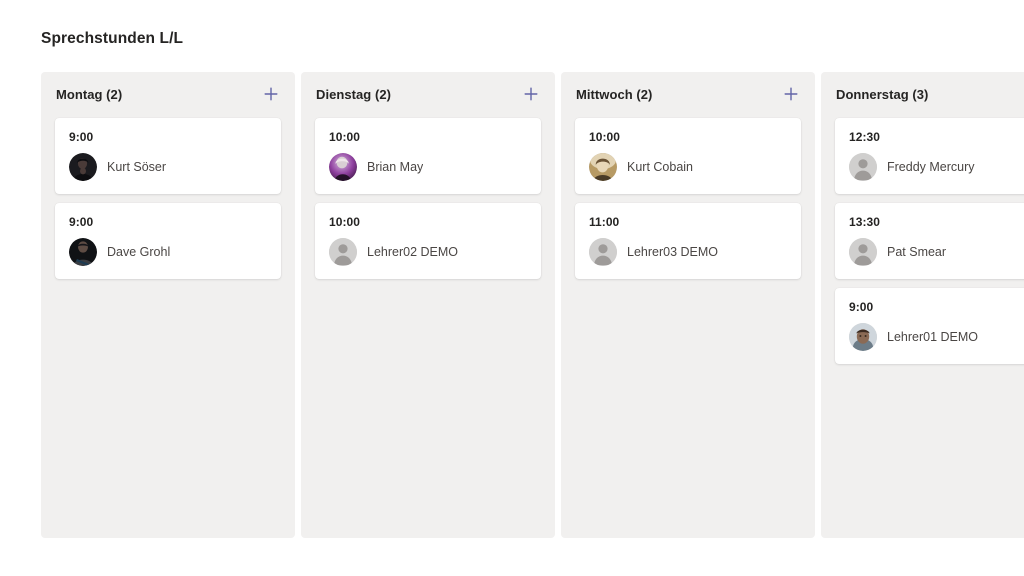 The width and height of the screenshot is (1024, 576). I want to click on appointment-person: Pat Smear, so click(936, 252).